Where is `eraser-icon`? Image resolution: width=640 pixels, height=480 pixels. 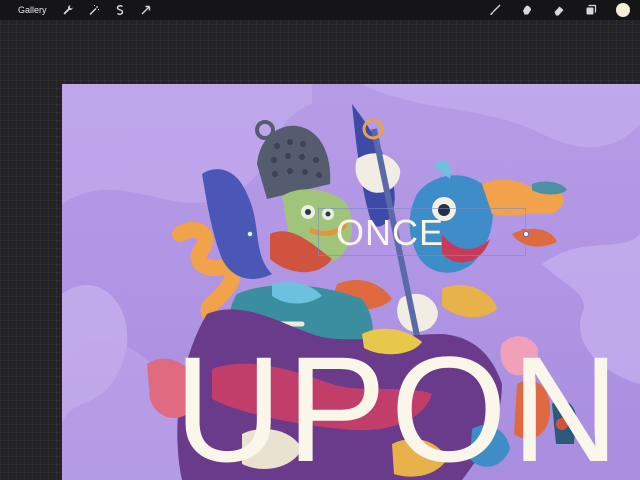
eraser-icon is located at coordinates (559, 10).